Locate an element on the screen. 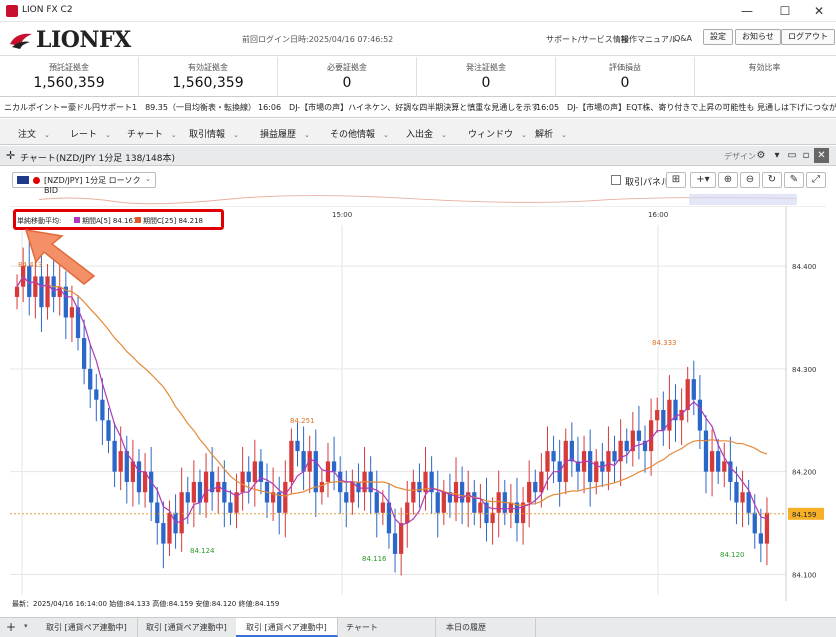 The width and height of the screenshot is (836, 637). panel-menu-icon: ▾ is located at coordinates (777, 156).